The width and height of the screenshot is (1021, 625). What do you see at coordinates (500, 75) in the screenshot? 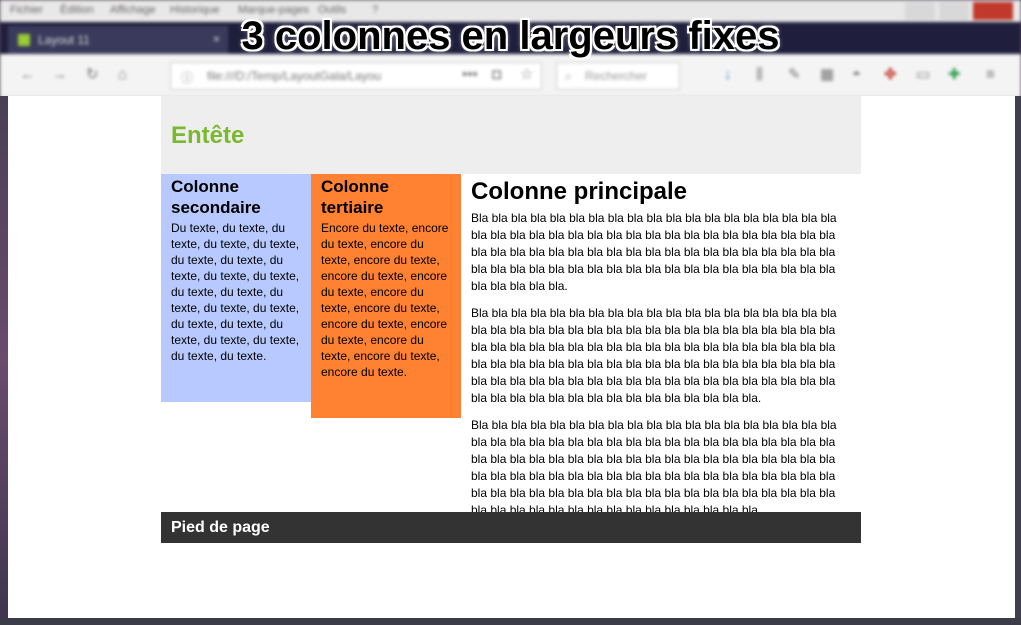
I see `pocket-icon: ◘` at bounding box center [500, 75].